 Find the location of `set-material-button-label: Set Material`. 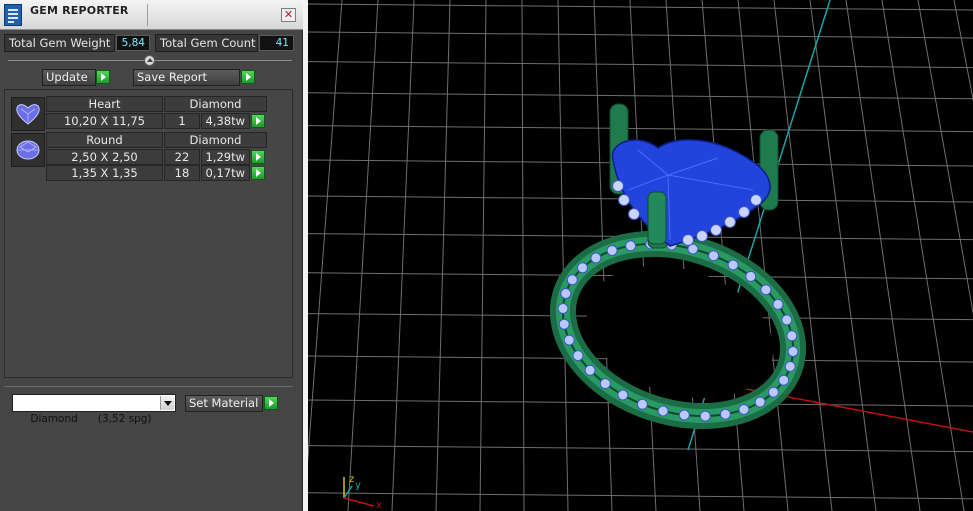

set-material-button-label: Set Material is located at coordinates (224, 403).